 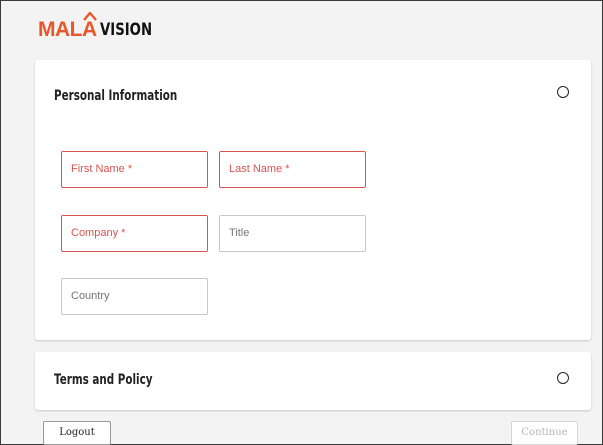 I want to click on continue-button: Continue, so click(x=544, y=433).